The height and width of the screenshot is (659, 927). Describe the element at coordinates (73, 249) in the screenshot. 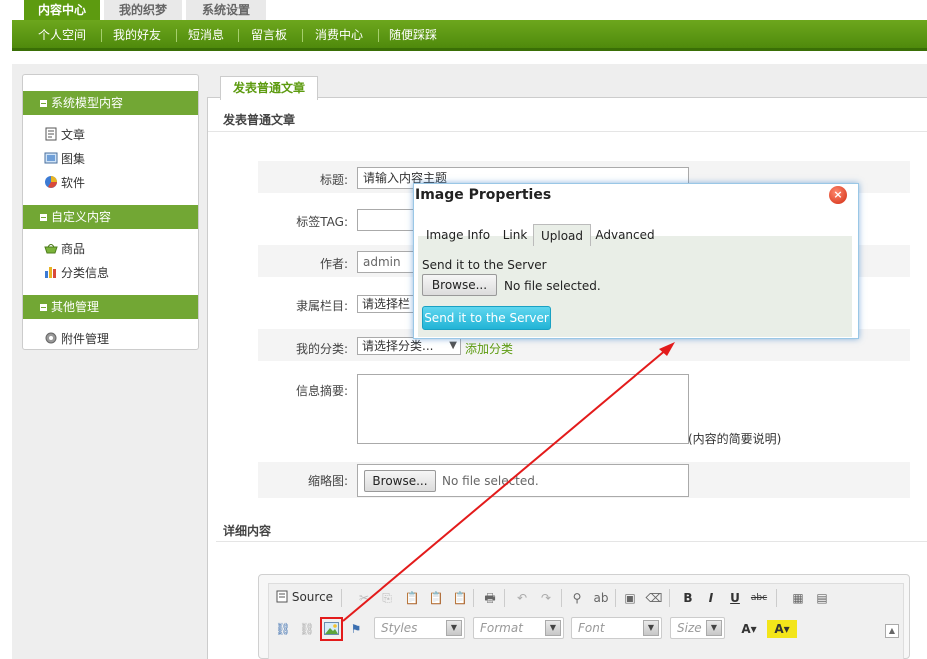

I see `sidebar-item-label: 商品` at that location.